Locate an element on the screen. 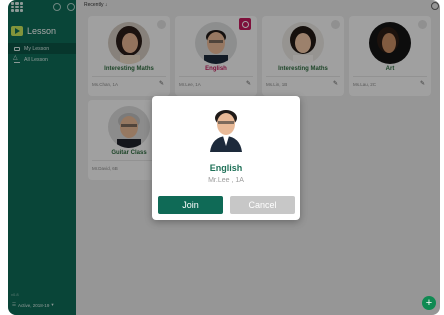  add-lesson-button: + is located at coordinates (429, 303).